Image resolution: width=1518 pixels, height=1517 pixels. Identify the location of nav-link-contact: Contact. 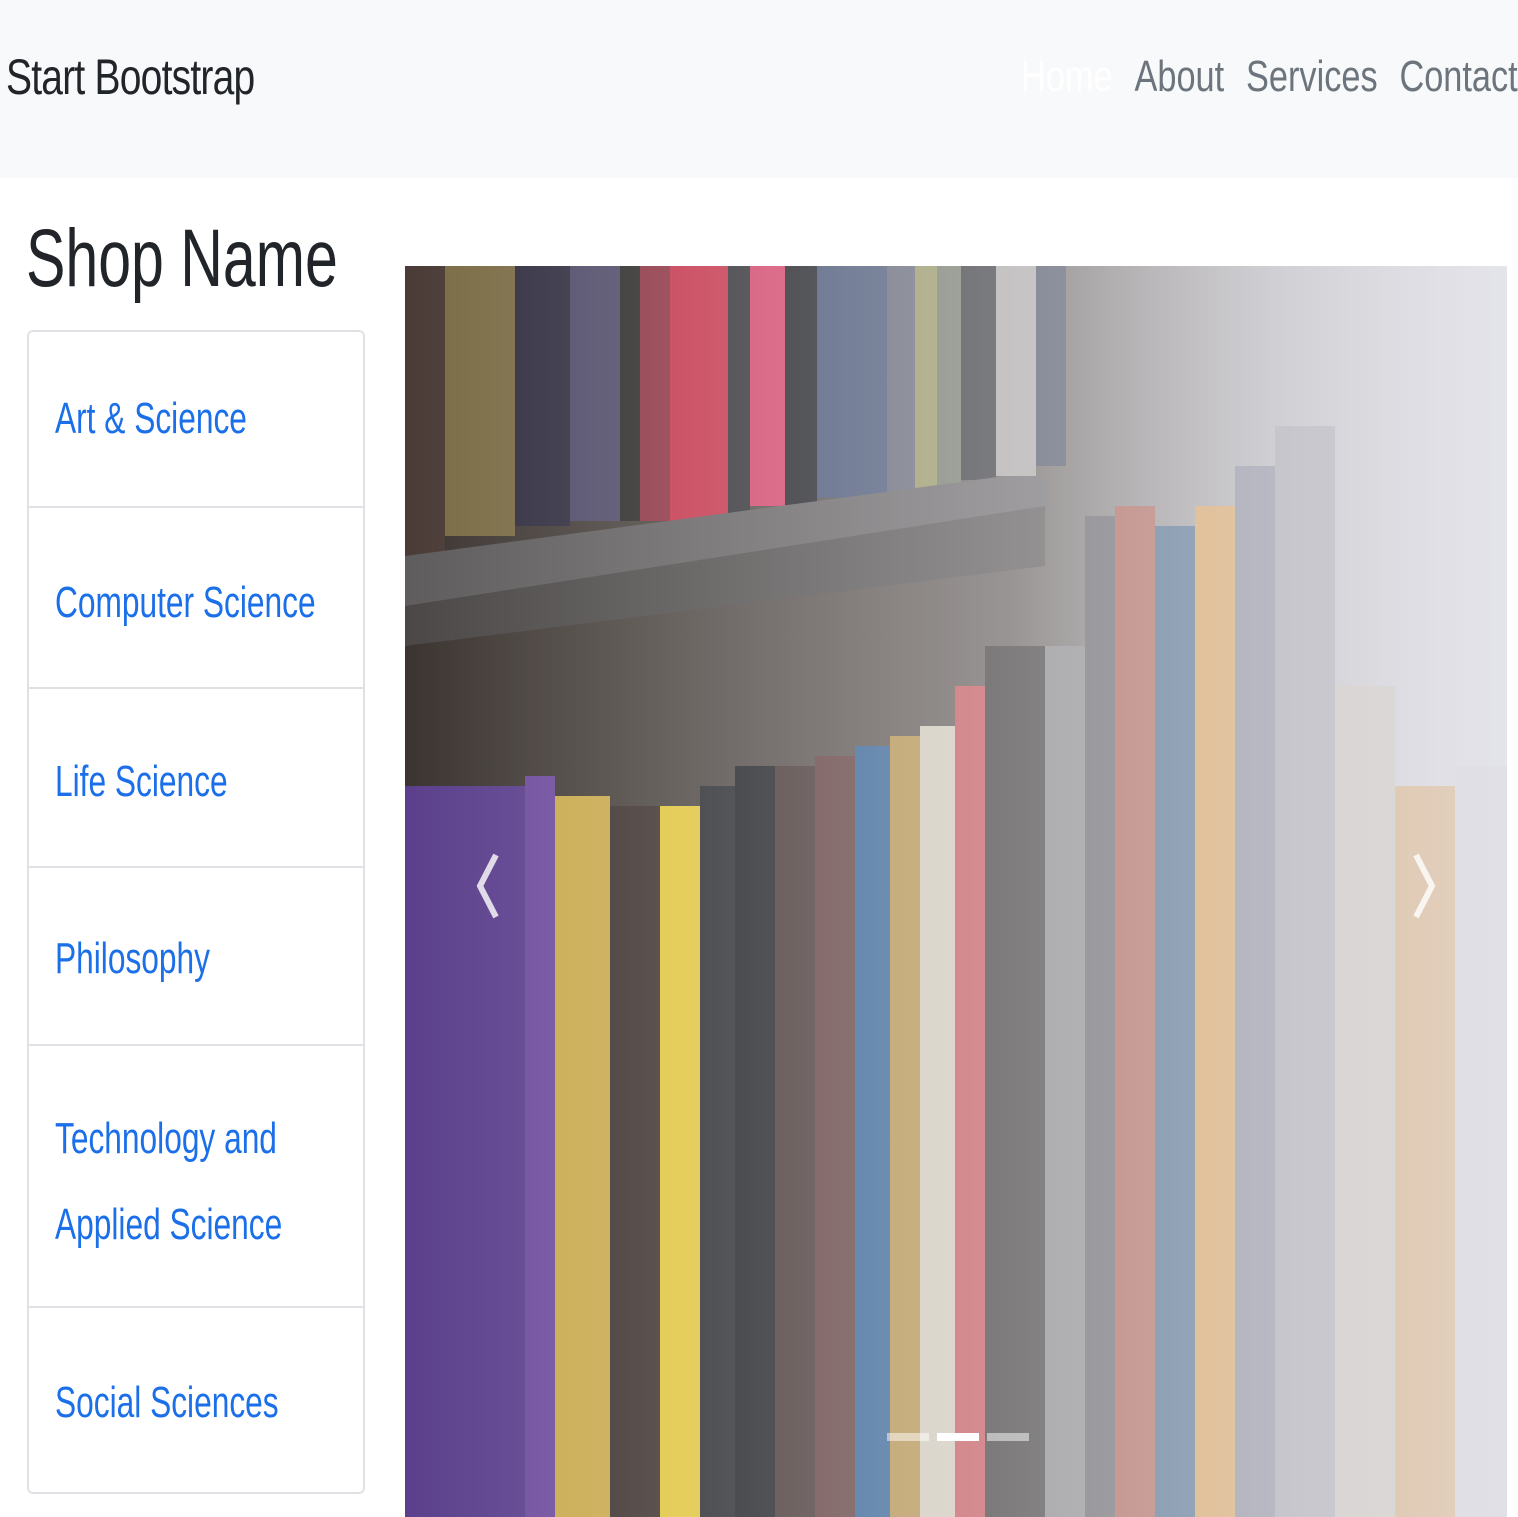
(1459, 77).